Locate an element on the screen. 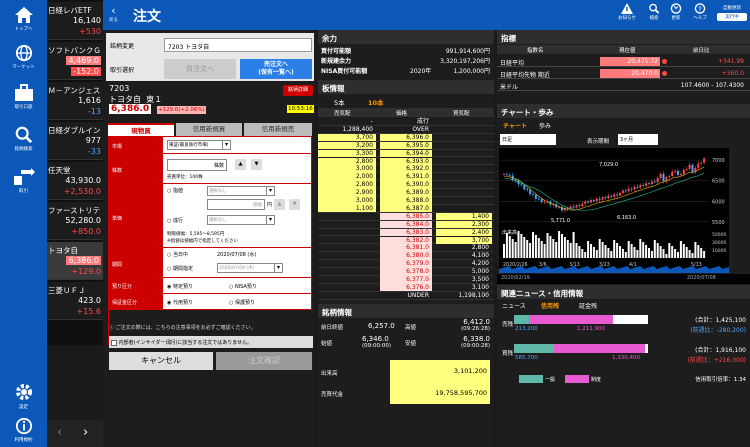 The image size is (750, 447). board-price: 6,379.0 is located at coordinates (406, 264).